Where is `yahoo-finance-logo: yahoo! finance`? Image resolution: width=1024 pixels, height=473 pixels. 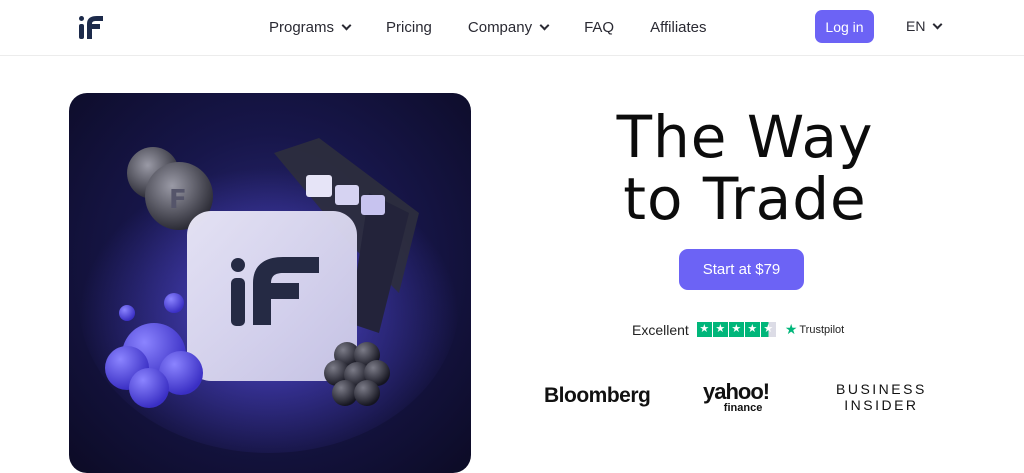 yahoo-finance-logo: yahoo! finance is located at coordinates (736, 396).